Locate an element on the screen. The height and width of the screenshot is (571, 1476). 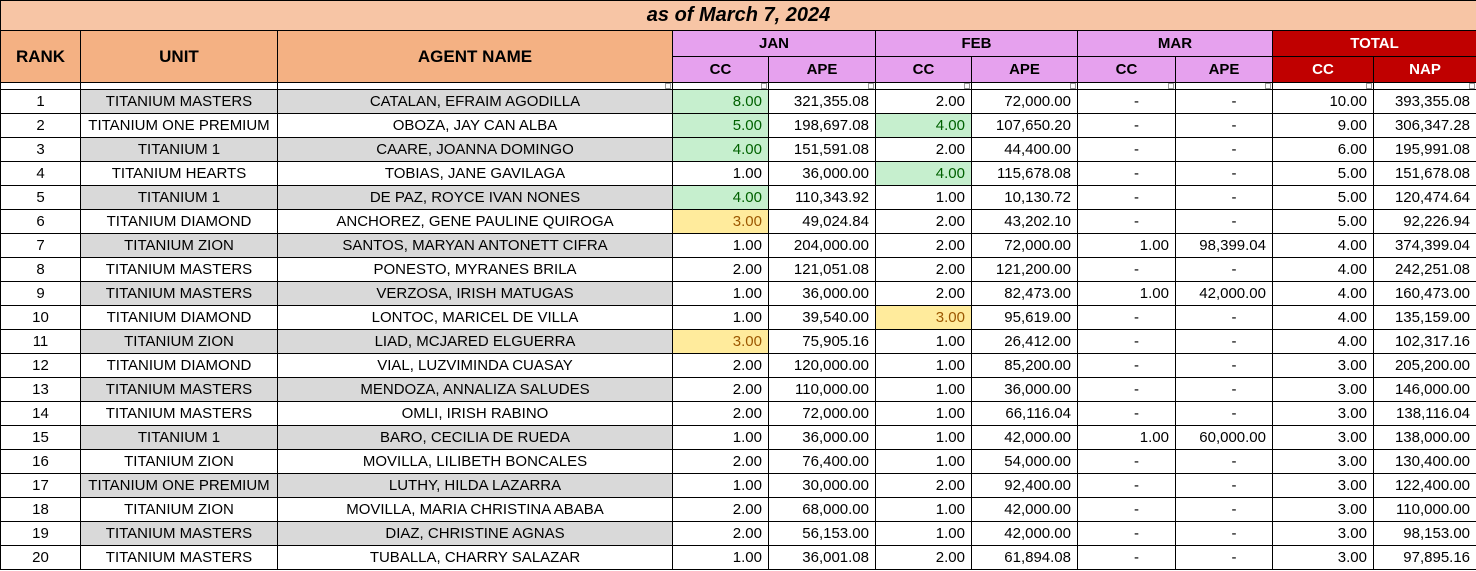
rank-cell: 6 is located at coordinates (40, 221).